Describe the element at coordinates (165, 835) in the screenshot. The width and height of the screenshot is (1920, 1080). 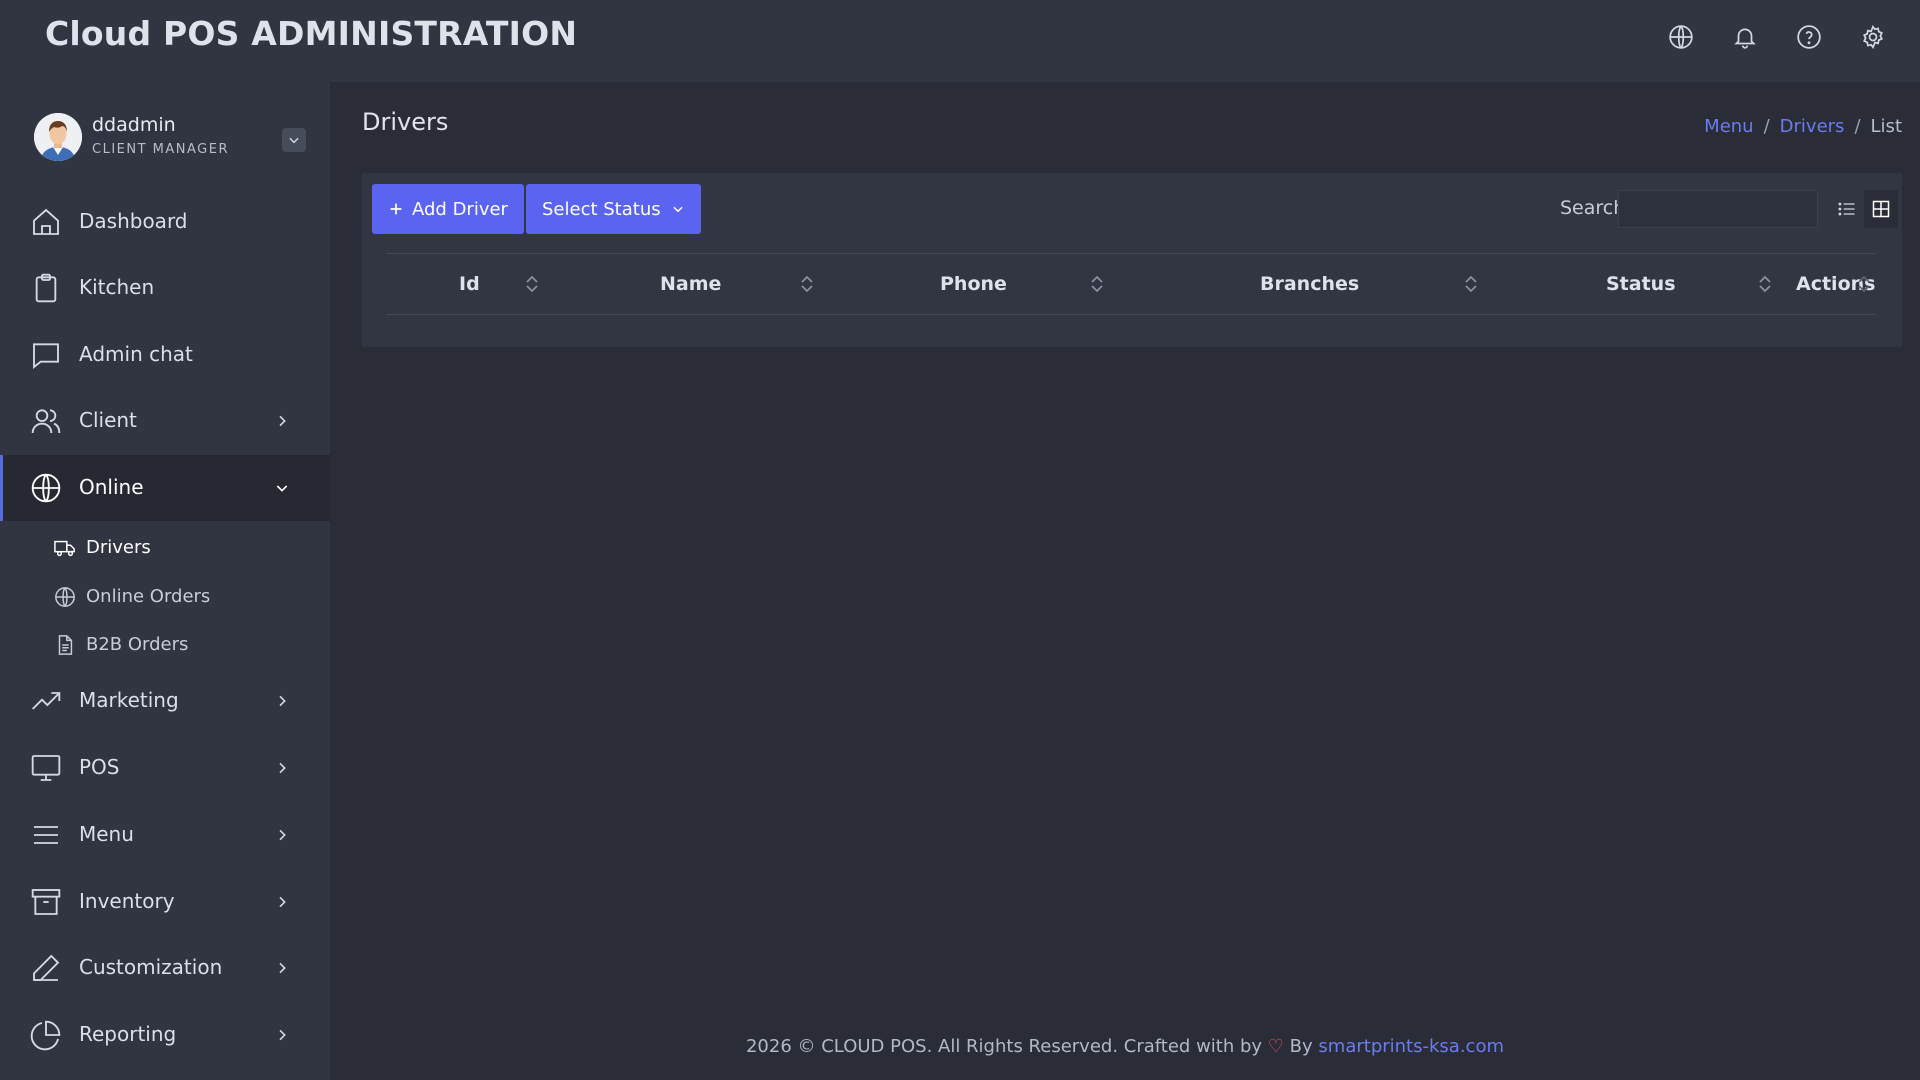
I see `sidebar-item-menu: Menu` at that location.